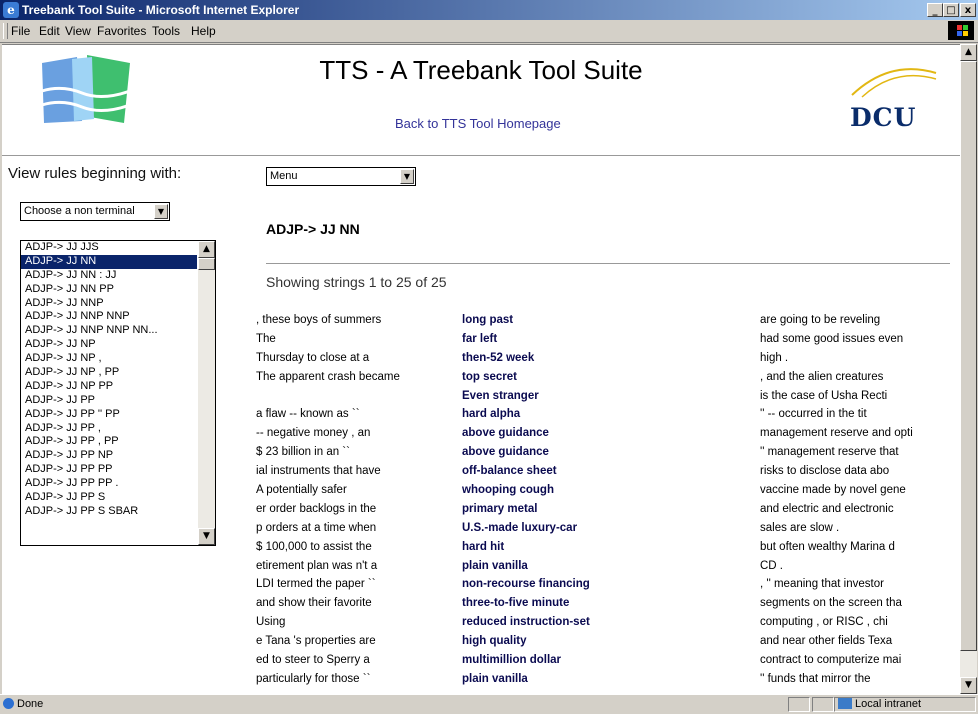  Describe the element at coordinates (121, 31) in the screenshot. I see `menu-favorites: Favorites` at that location.